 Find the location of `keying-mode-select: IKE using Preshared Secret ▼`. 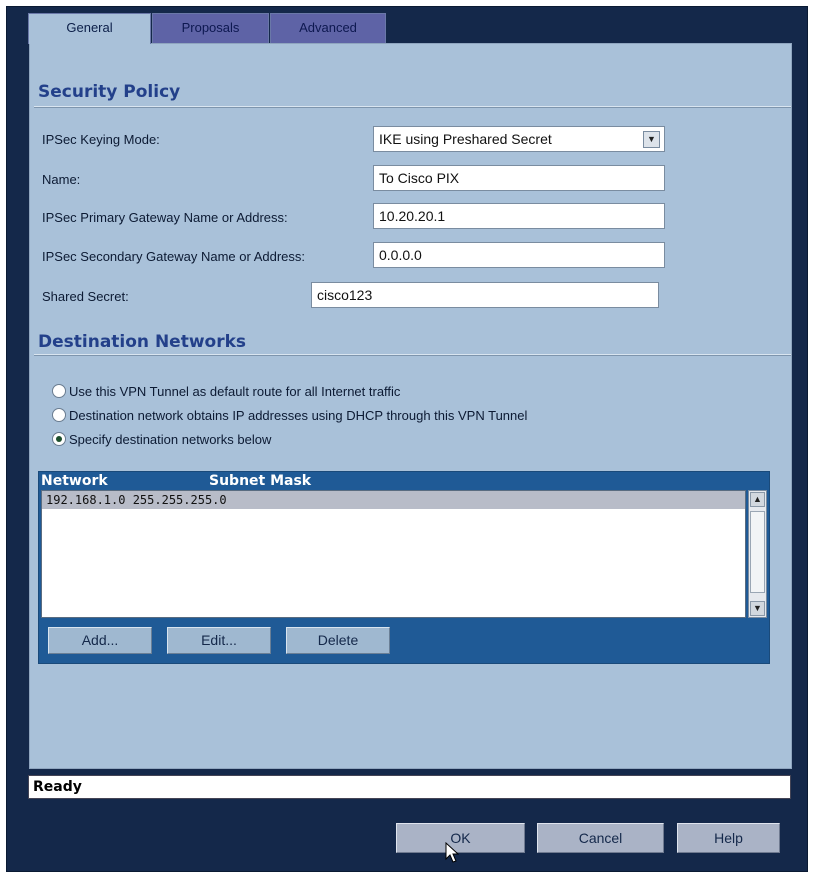

keying-mode-select: IKE using Preshared Secret ▼ is located at coordinates (519, 139).